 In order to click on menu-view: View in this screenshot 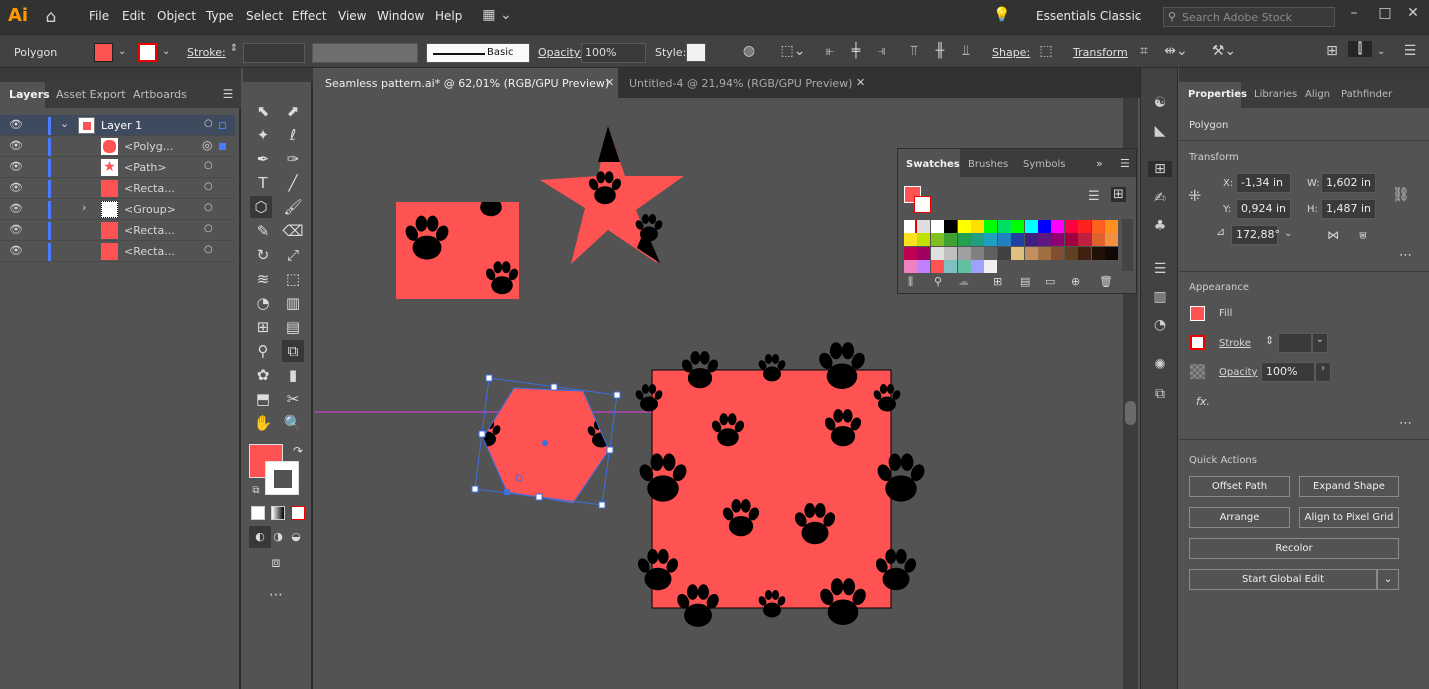, I will do `click(352, 16)`.